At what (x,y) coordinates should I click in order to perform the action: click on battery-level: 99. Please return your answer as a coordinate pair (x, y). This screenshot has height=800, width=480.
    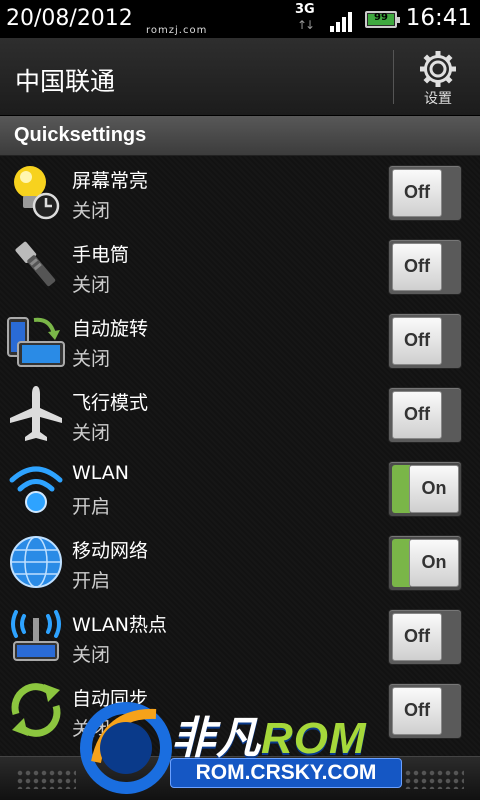
    Looking at the image, I should click on (381, 17).